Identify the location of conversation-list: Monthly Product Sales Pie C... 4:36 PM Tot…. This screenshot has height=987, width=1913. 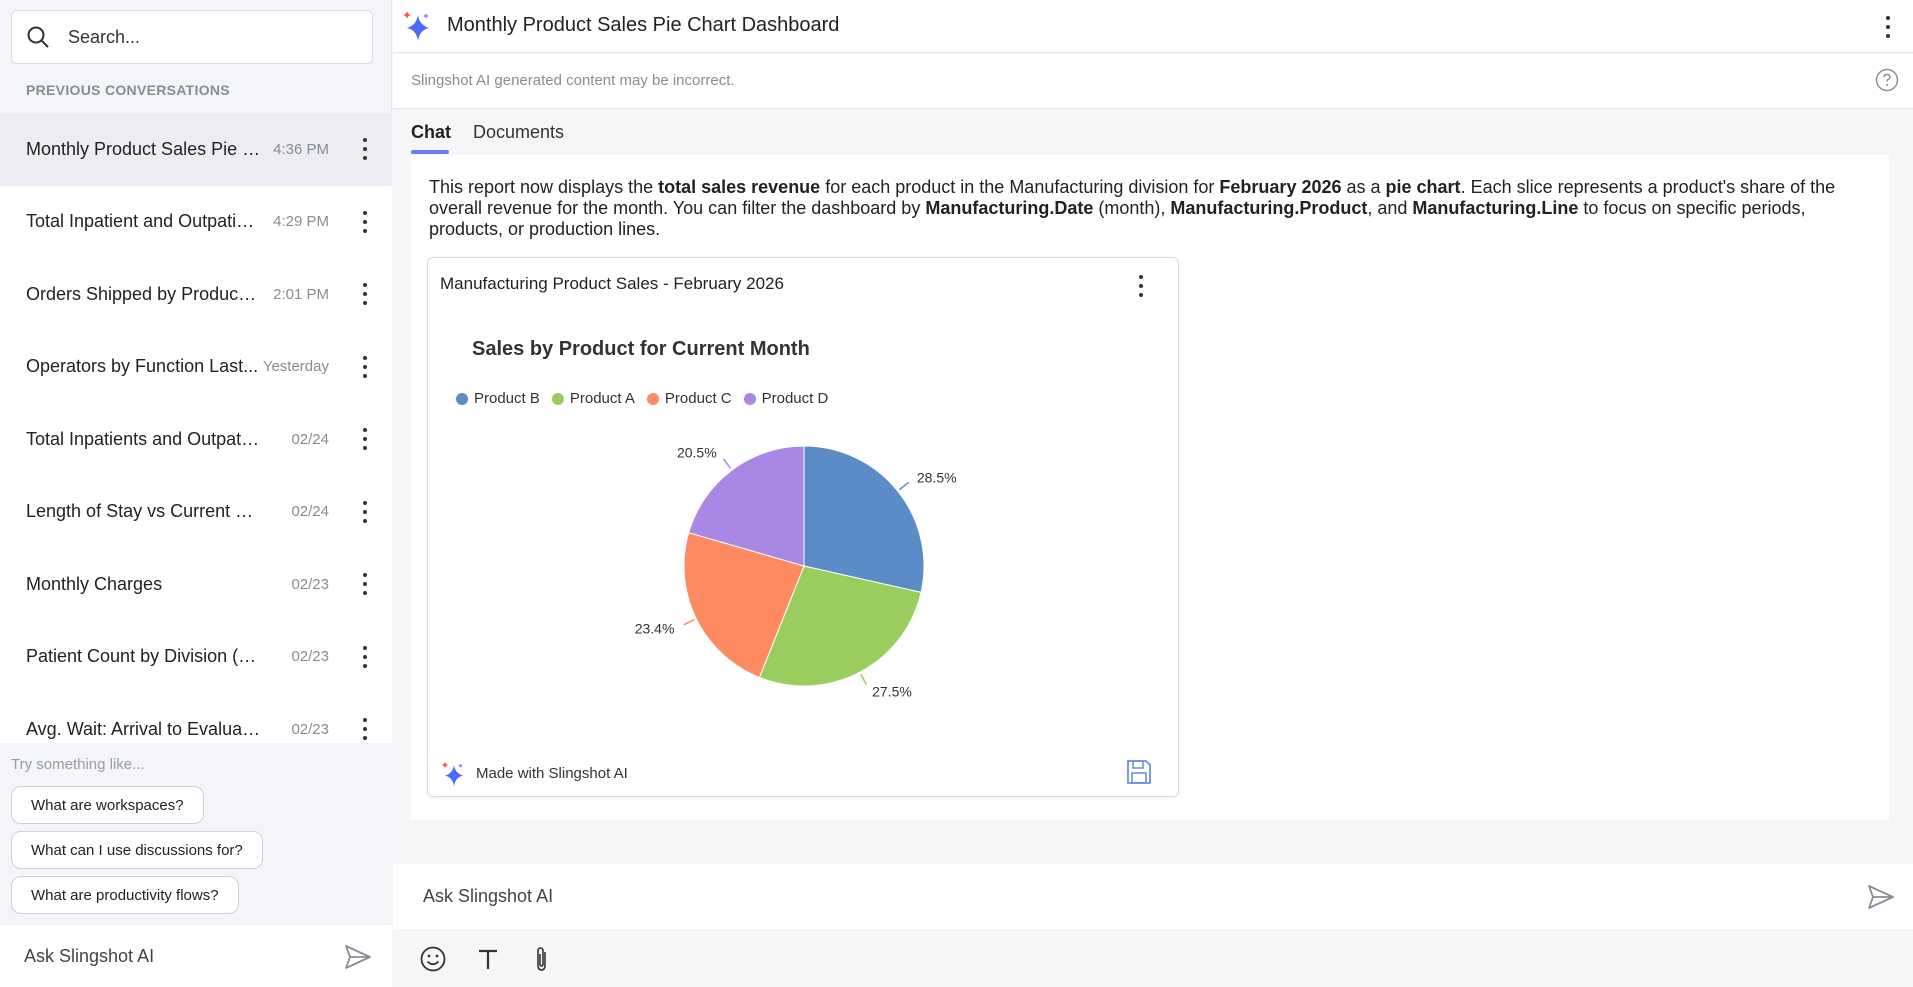
(196, 428).